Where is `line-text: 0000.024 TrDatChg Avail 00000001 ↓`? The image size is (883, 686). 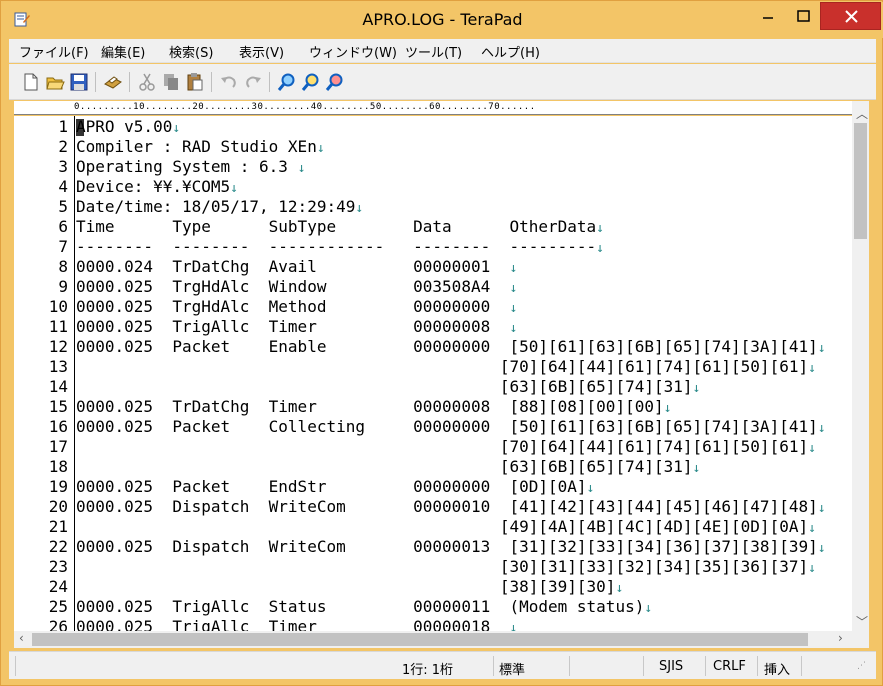
line-text: 0000.024 TrDatChg Avail 00000001 ↓ is located at coordinates (296, 266).